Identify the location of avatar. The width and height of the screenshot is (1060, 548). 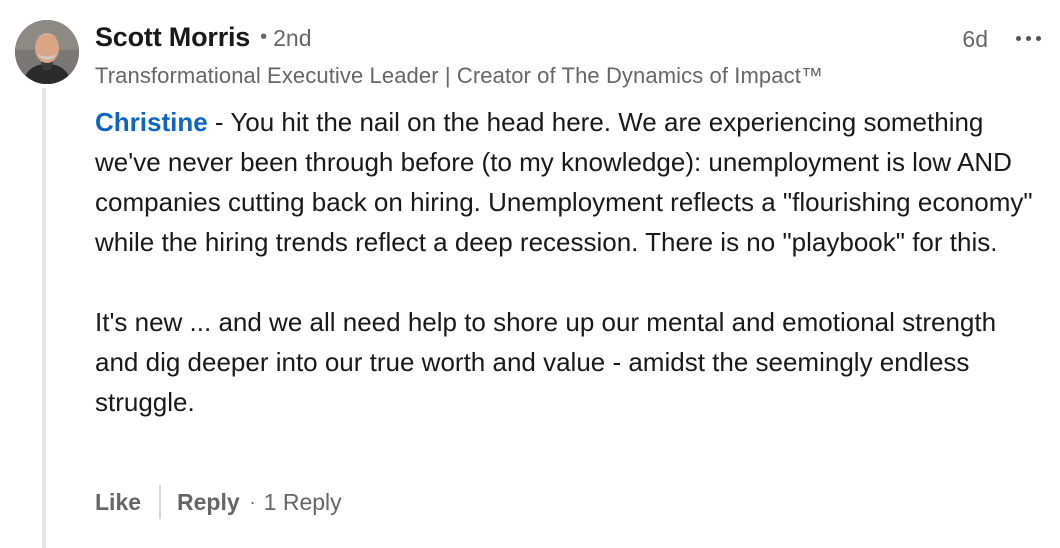
(47, 52).